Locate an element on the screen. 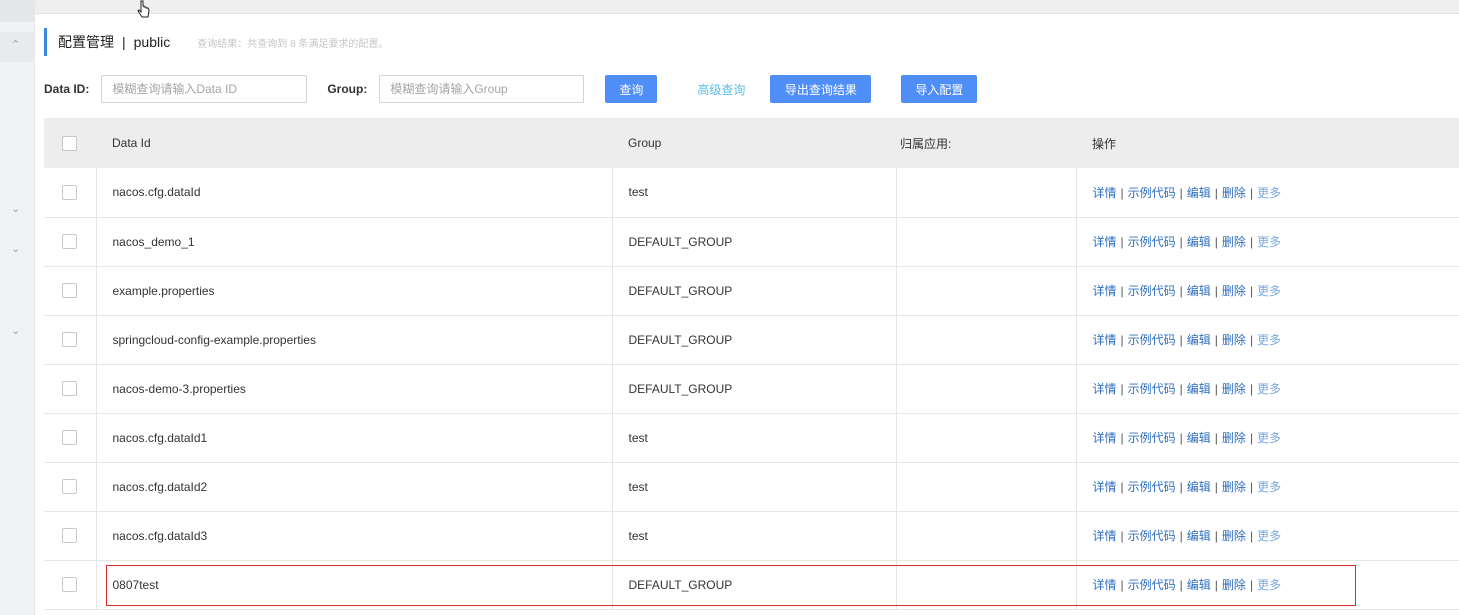 The image size is (1459, 615). search-bar: Data ID: Group: 查询 高级查询 导出查询结果 导入配置 is located at coordinates (511, 89).